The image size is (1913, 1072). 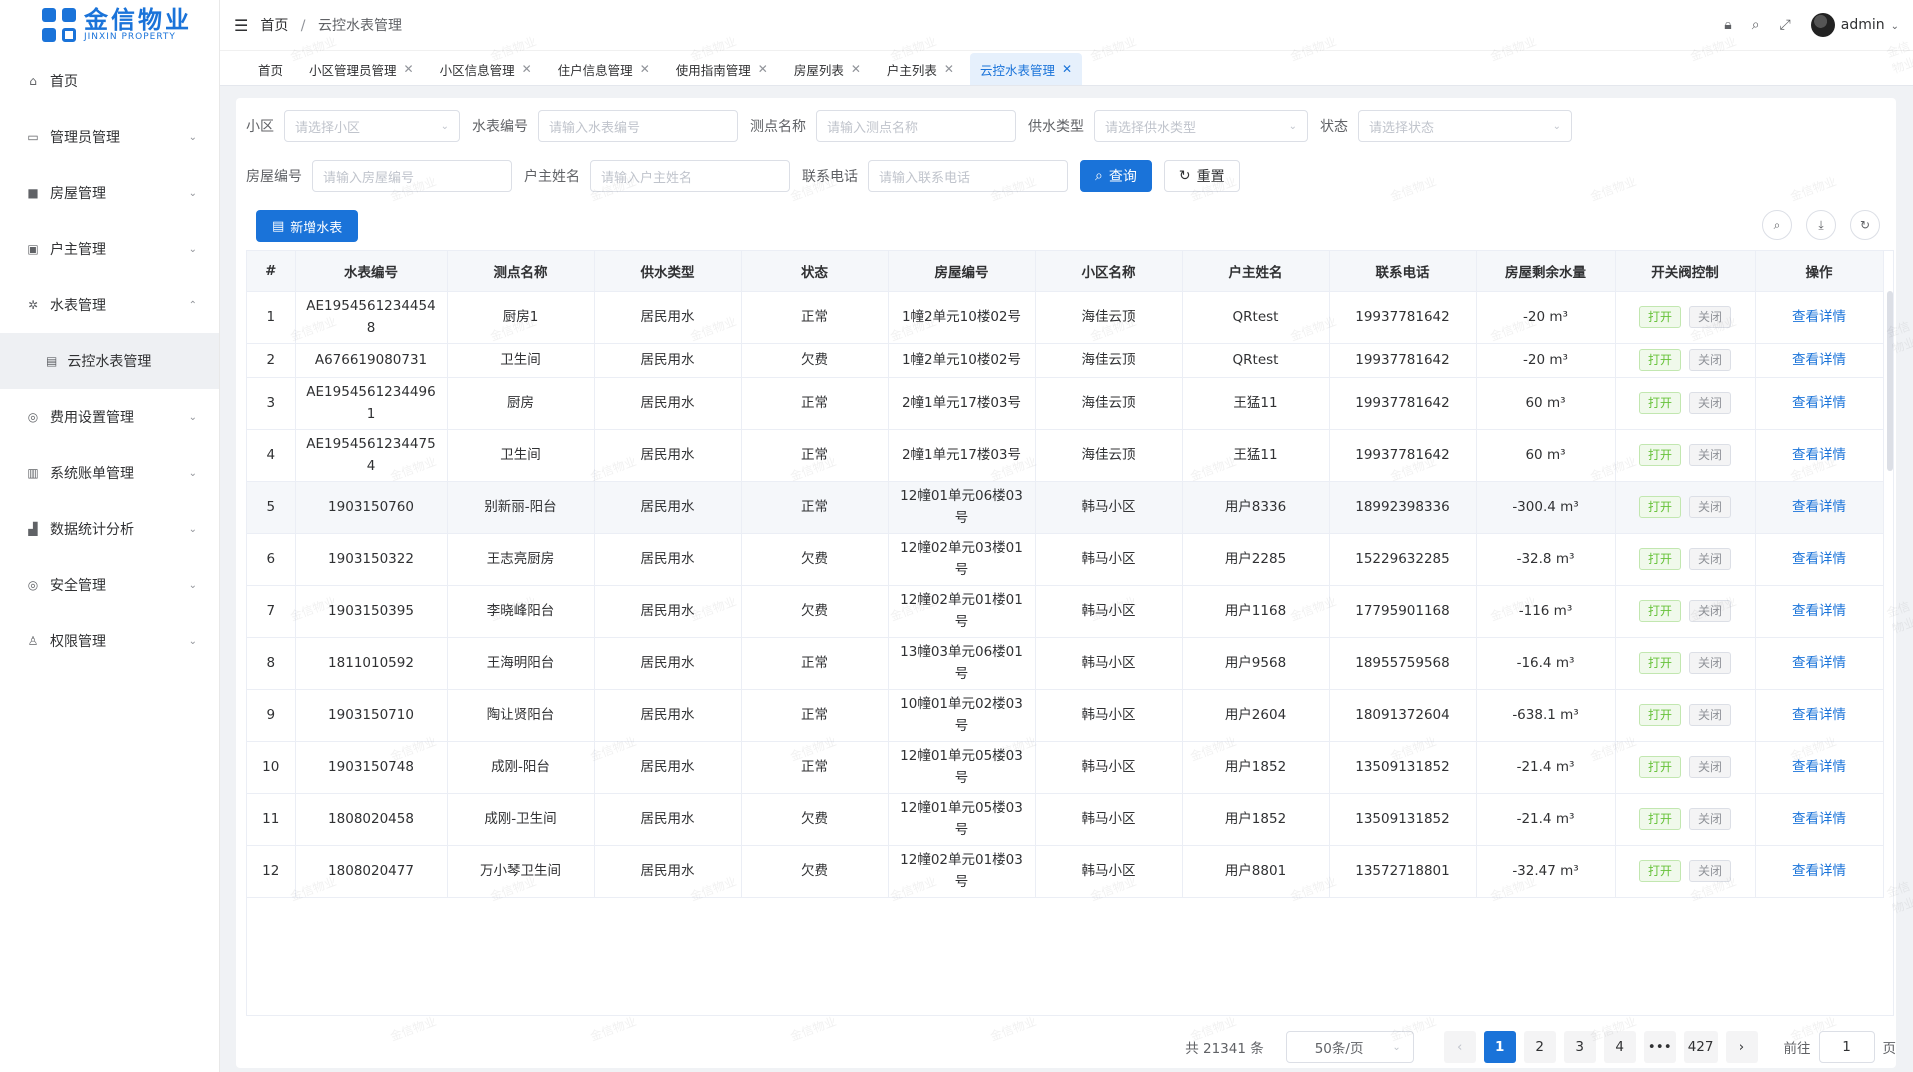 I want to click on hamburger-icon: ☰, so click(x=241, y=25).